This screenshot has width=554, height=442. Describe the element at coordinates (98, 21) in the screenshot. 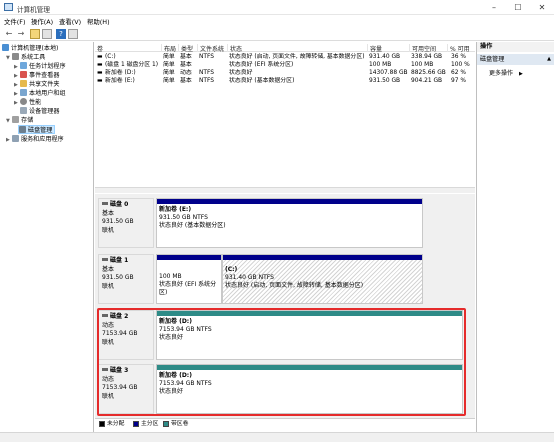

I see `menu-help: 帮助(H)` at that location.